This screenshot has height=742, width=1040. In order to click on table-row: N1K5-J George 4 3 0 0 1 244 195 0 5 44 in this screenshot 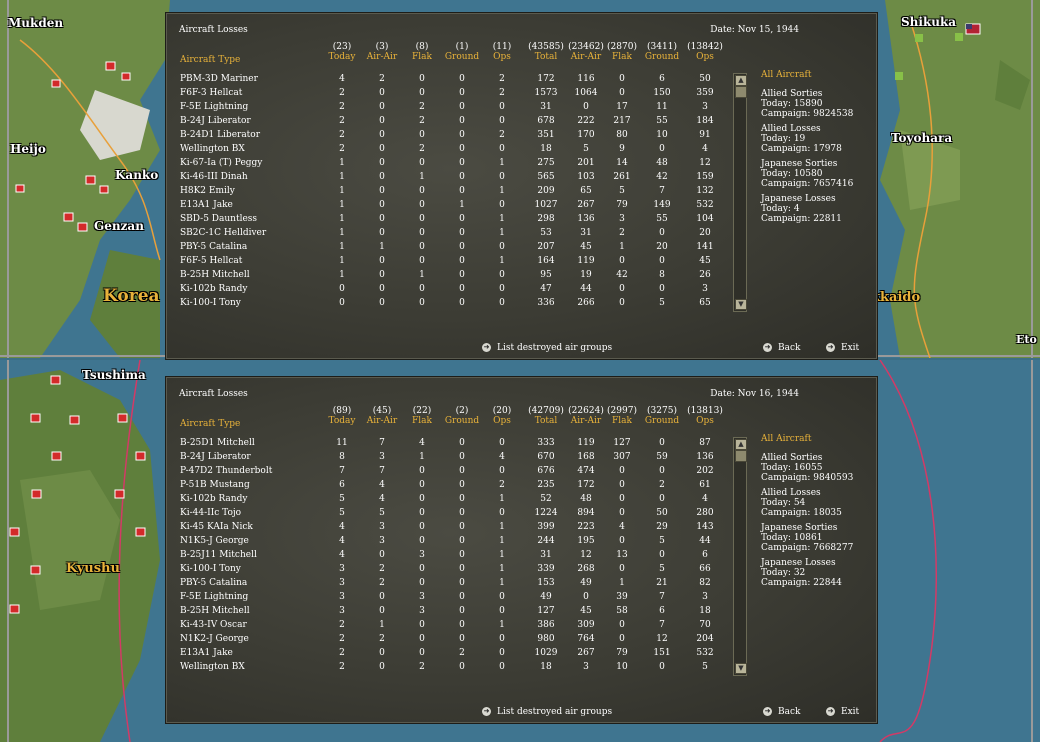, I will do `click(460, 543)`.